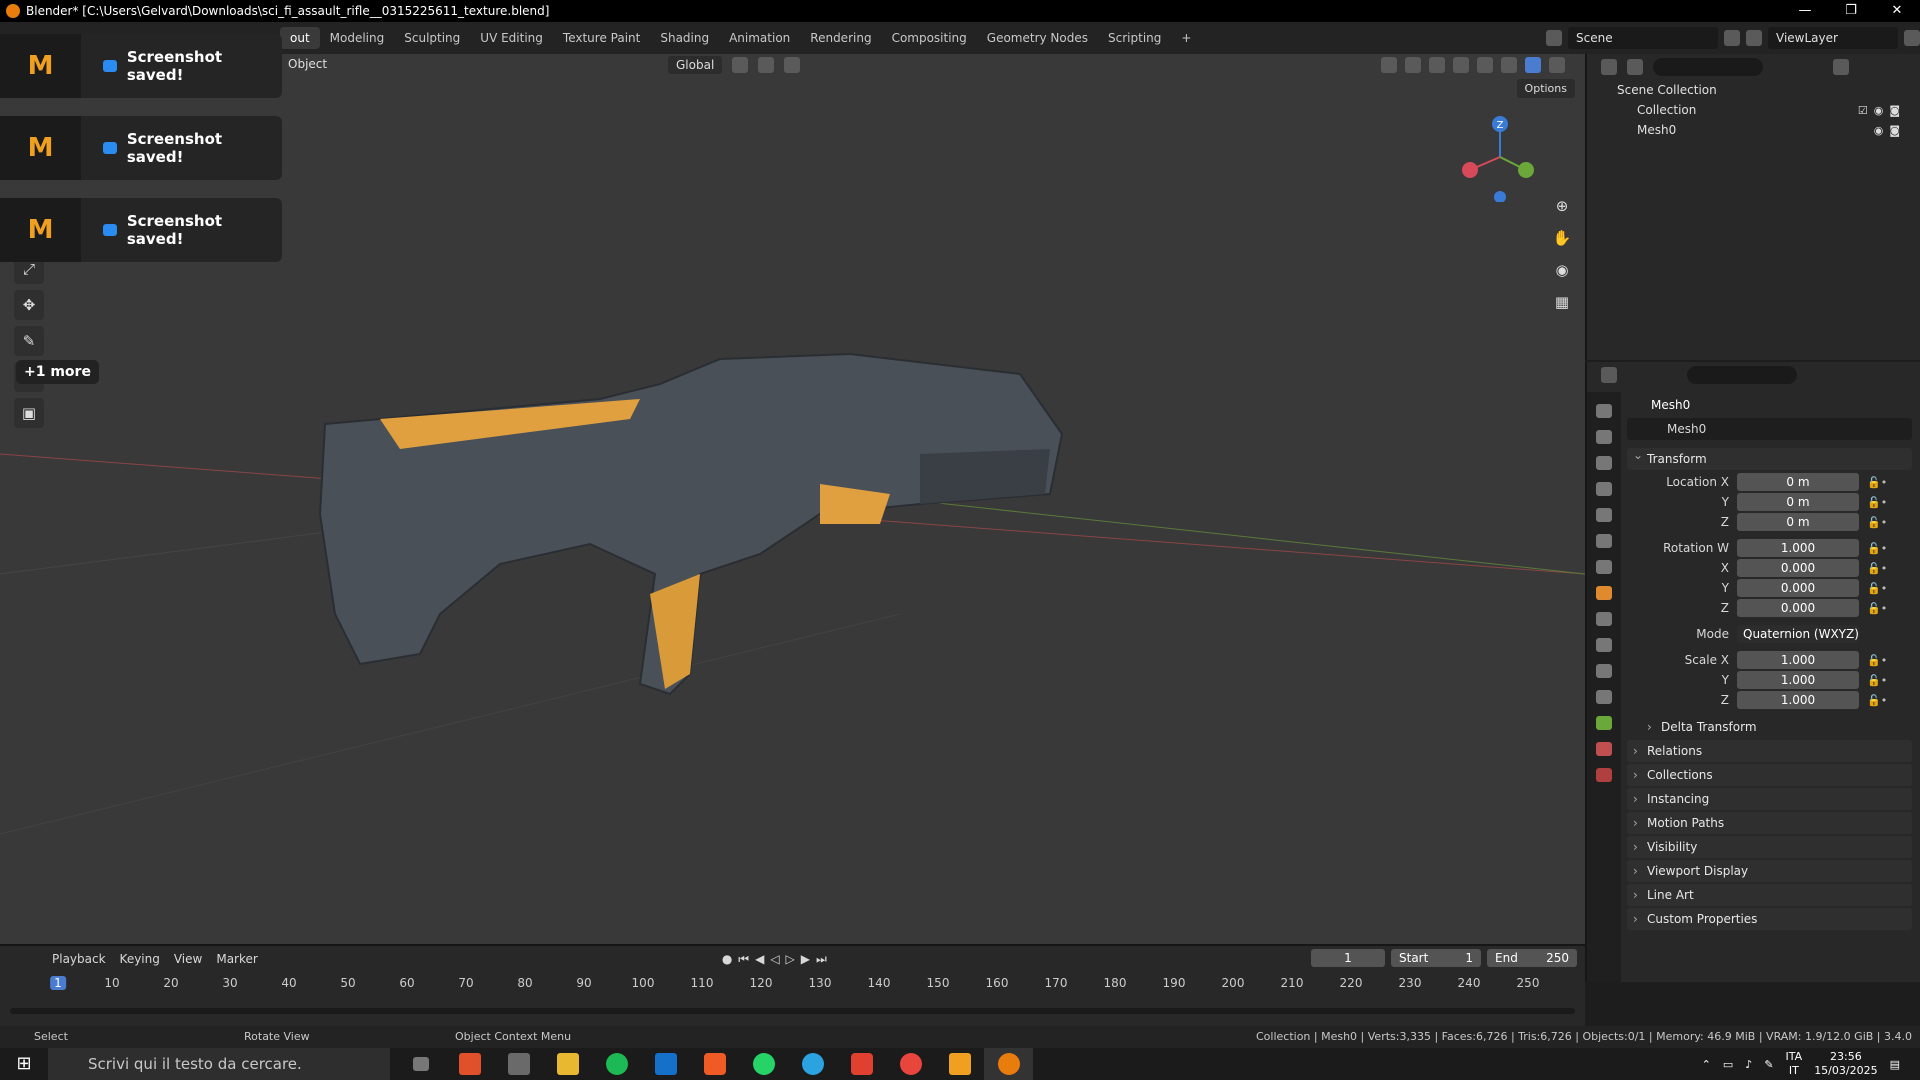 This screenshot has width=1920, height=1080. Describe the element at coordinates (300, 38) in the screenshot. I see `tab-layout: out` at that location.